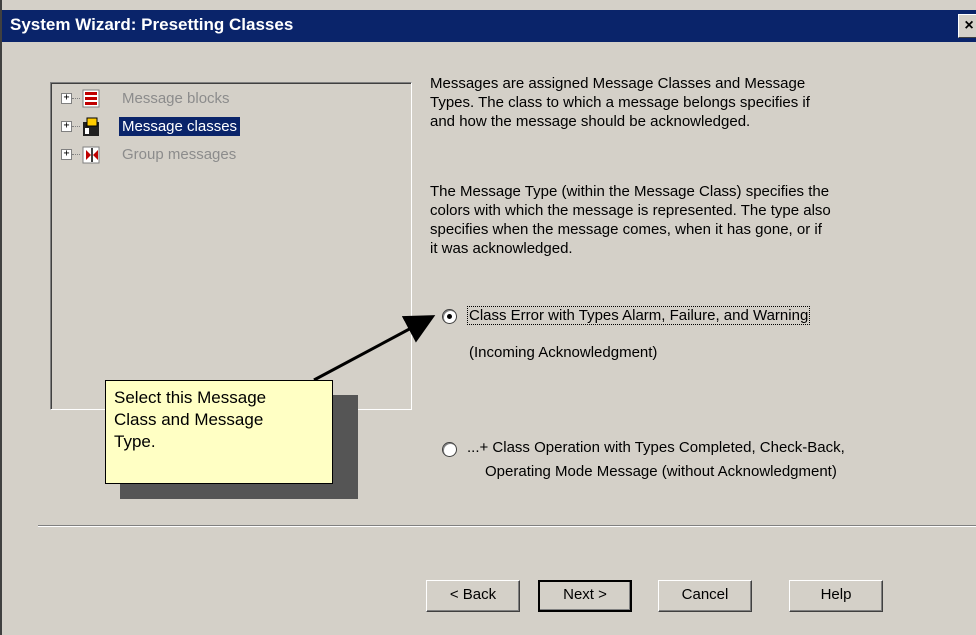  Describe the element at coordinates (189, 419) in the screenshot. I see `callout-line: Class and Message` at that location.